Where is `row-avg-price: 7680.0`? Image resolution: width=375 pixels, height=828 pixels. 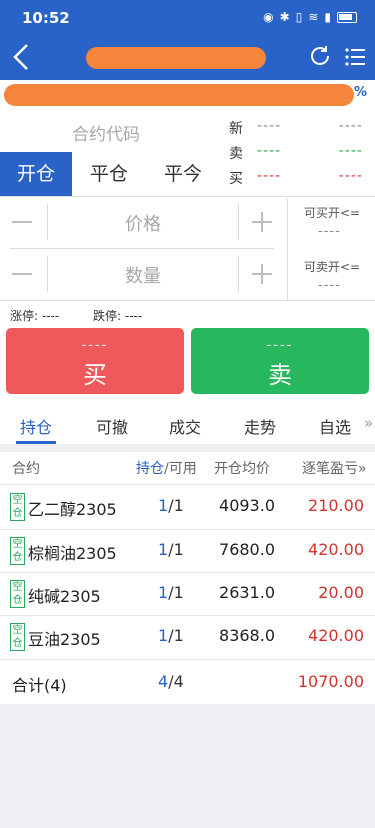 row-avg-price: 7680.0 is located at coordinates (247, 549).